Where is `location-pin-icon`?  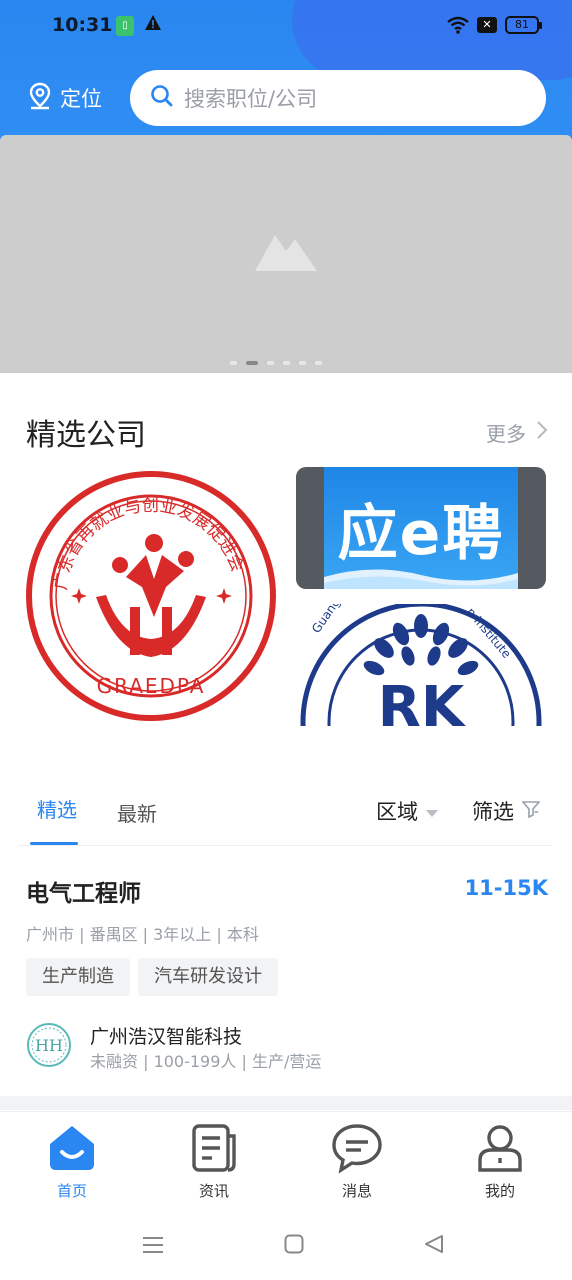
location-pin-icon is located at coordinates (40, 98).